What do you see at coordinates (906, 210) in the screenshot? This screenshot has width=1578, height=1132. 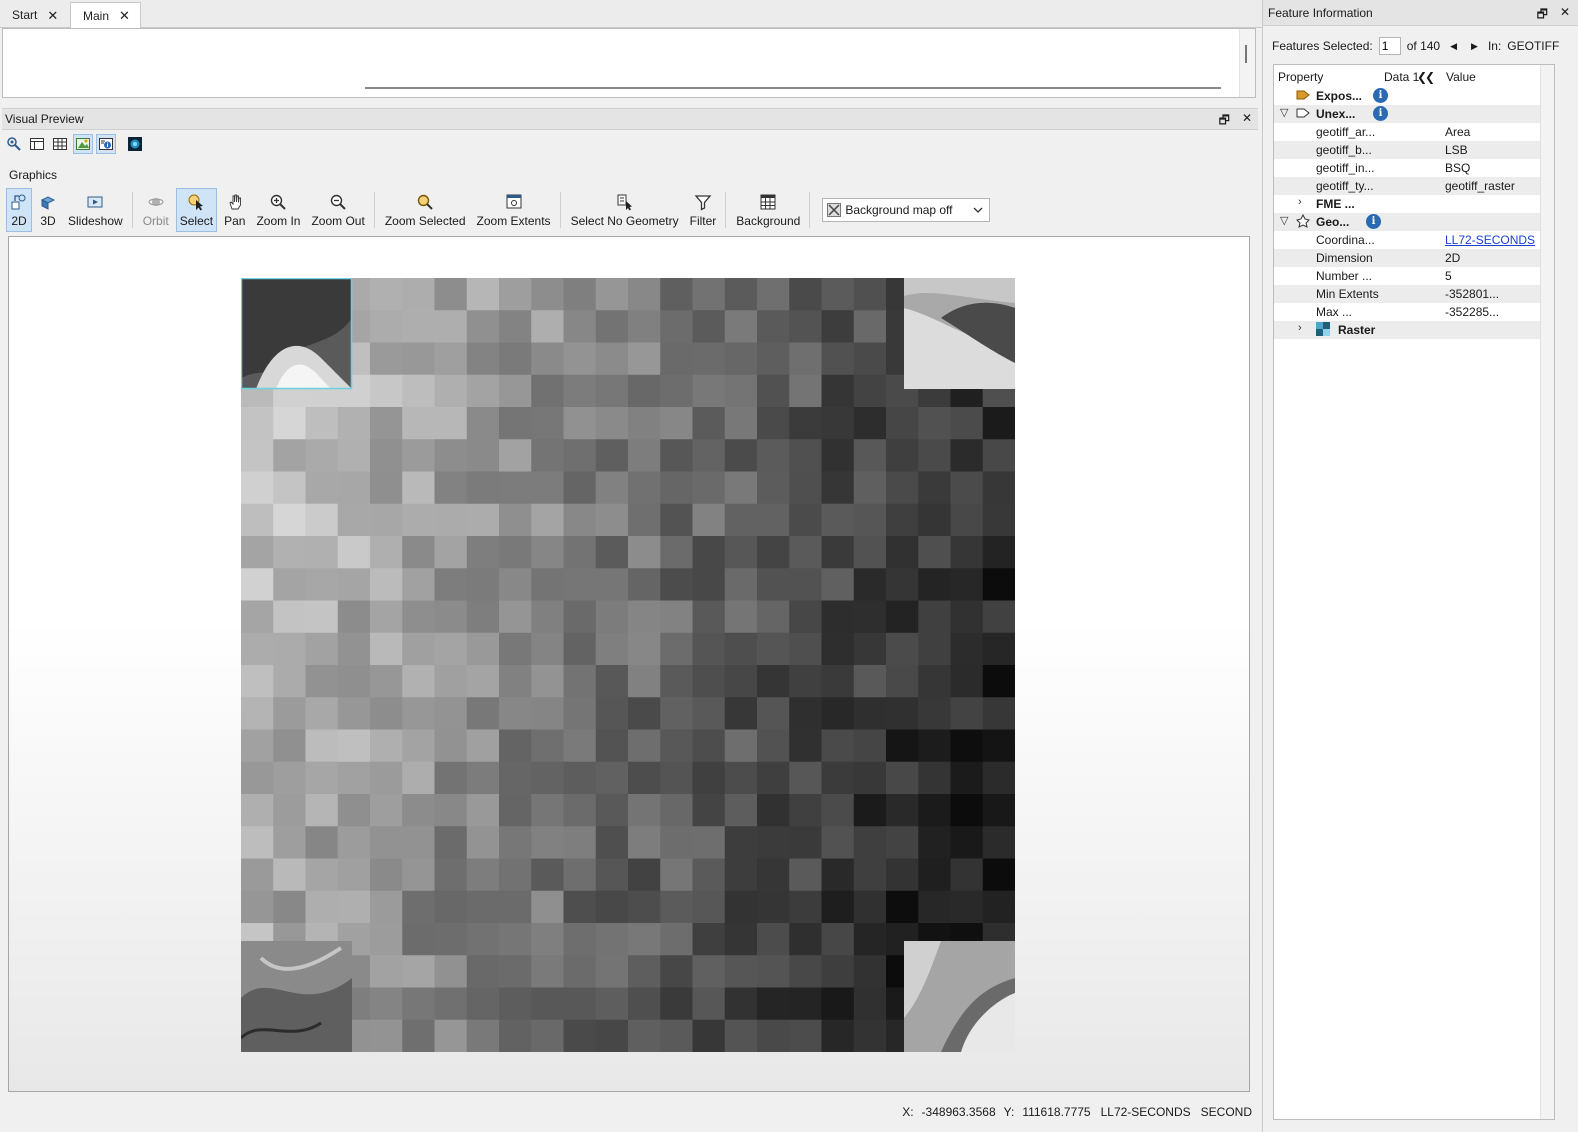 I see `background-map-dropdown: Background map off` at bounding box center [906, 210].